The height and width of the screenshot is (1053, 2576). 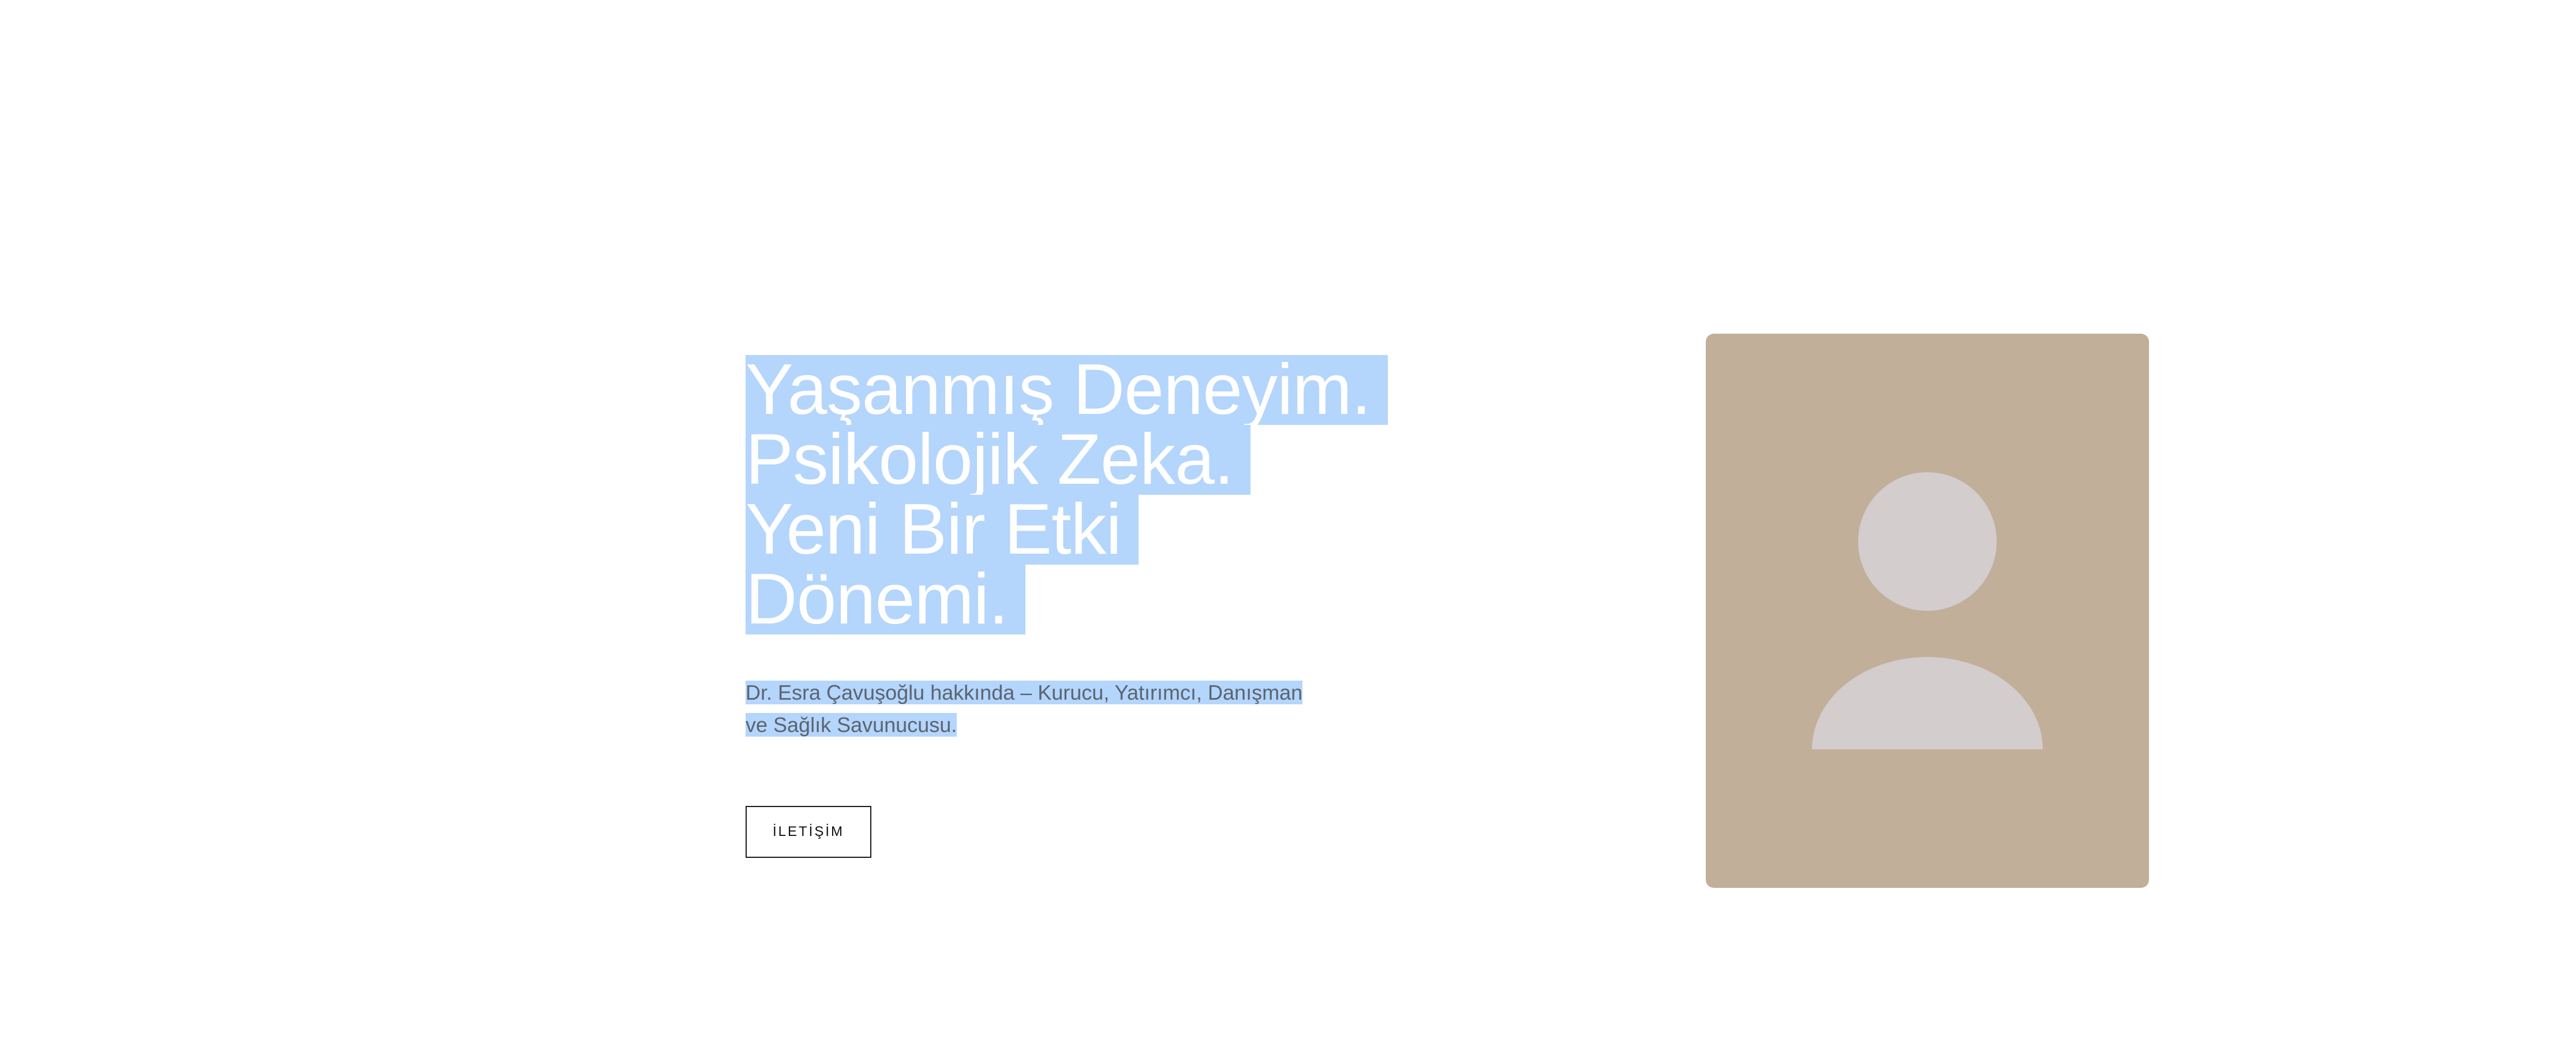 What do you see at coordinates (1927, 541) in the screenshot?
I see `avatar-head` at bounding box center [1927, 541].